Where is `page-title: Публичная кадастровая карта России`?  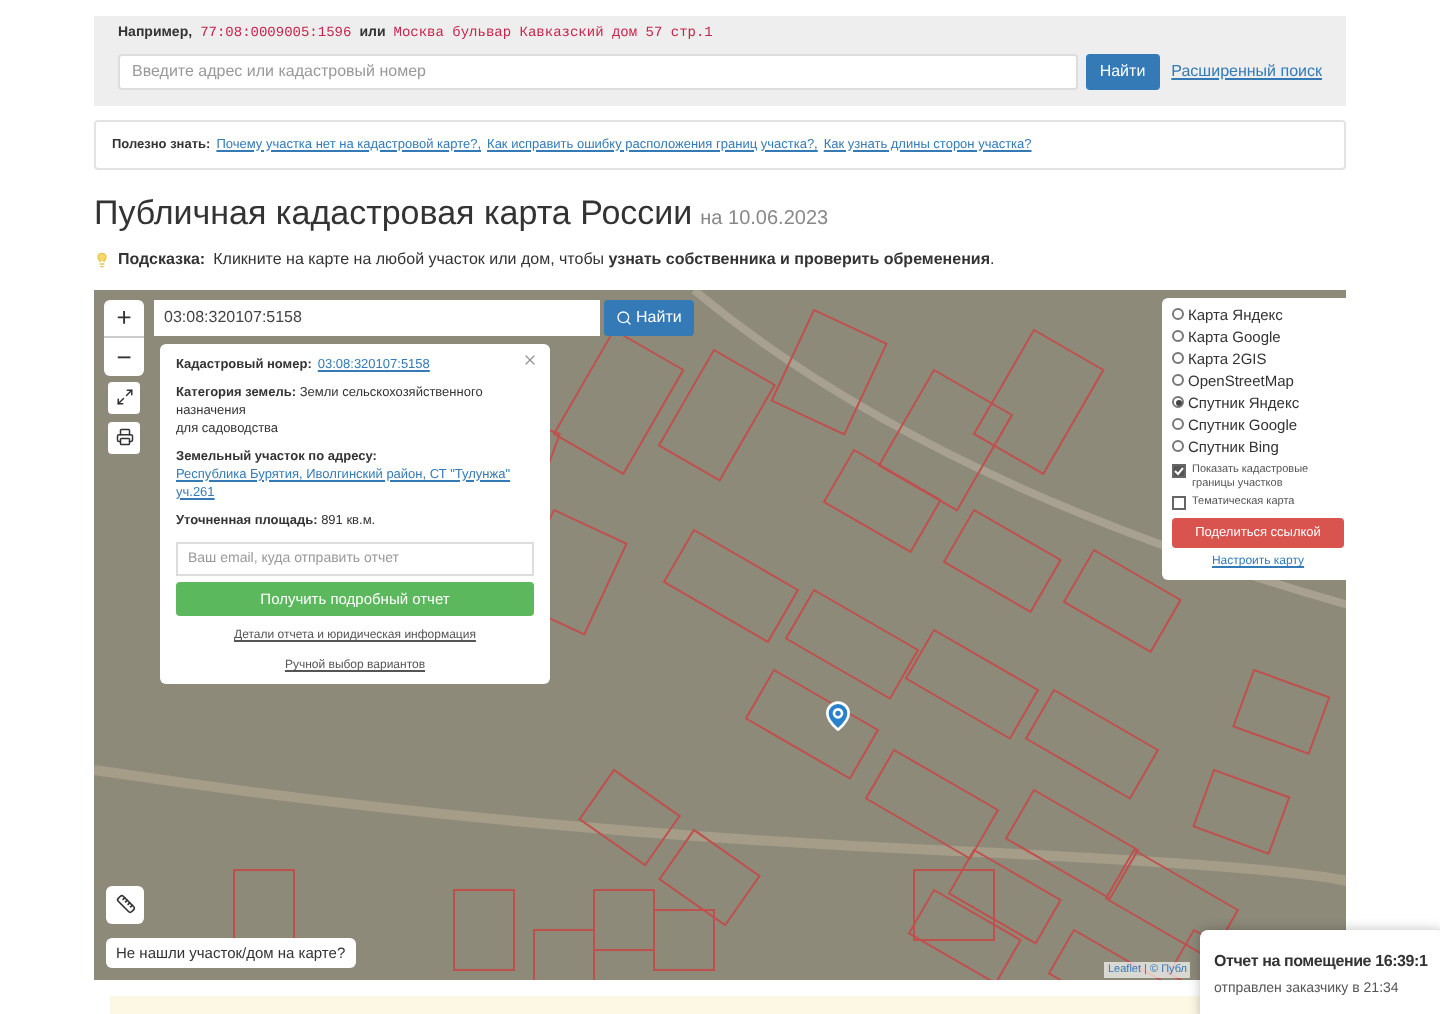 page-title: Публичная кадастровая карта России is located at coordinates (393, 214).